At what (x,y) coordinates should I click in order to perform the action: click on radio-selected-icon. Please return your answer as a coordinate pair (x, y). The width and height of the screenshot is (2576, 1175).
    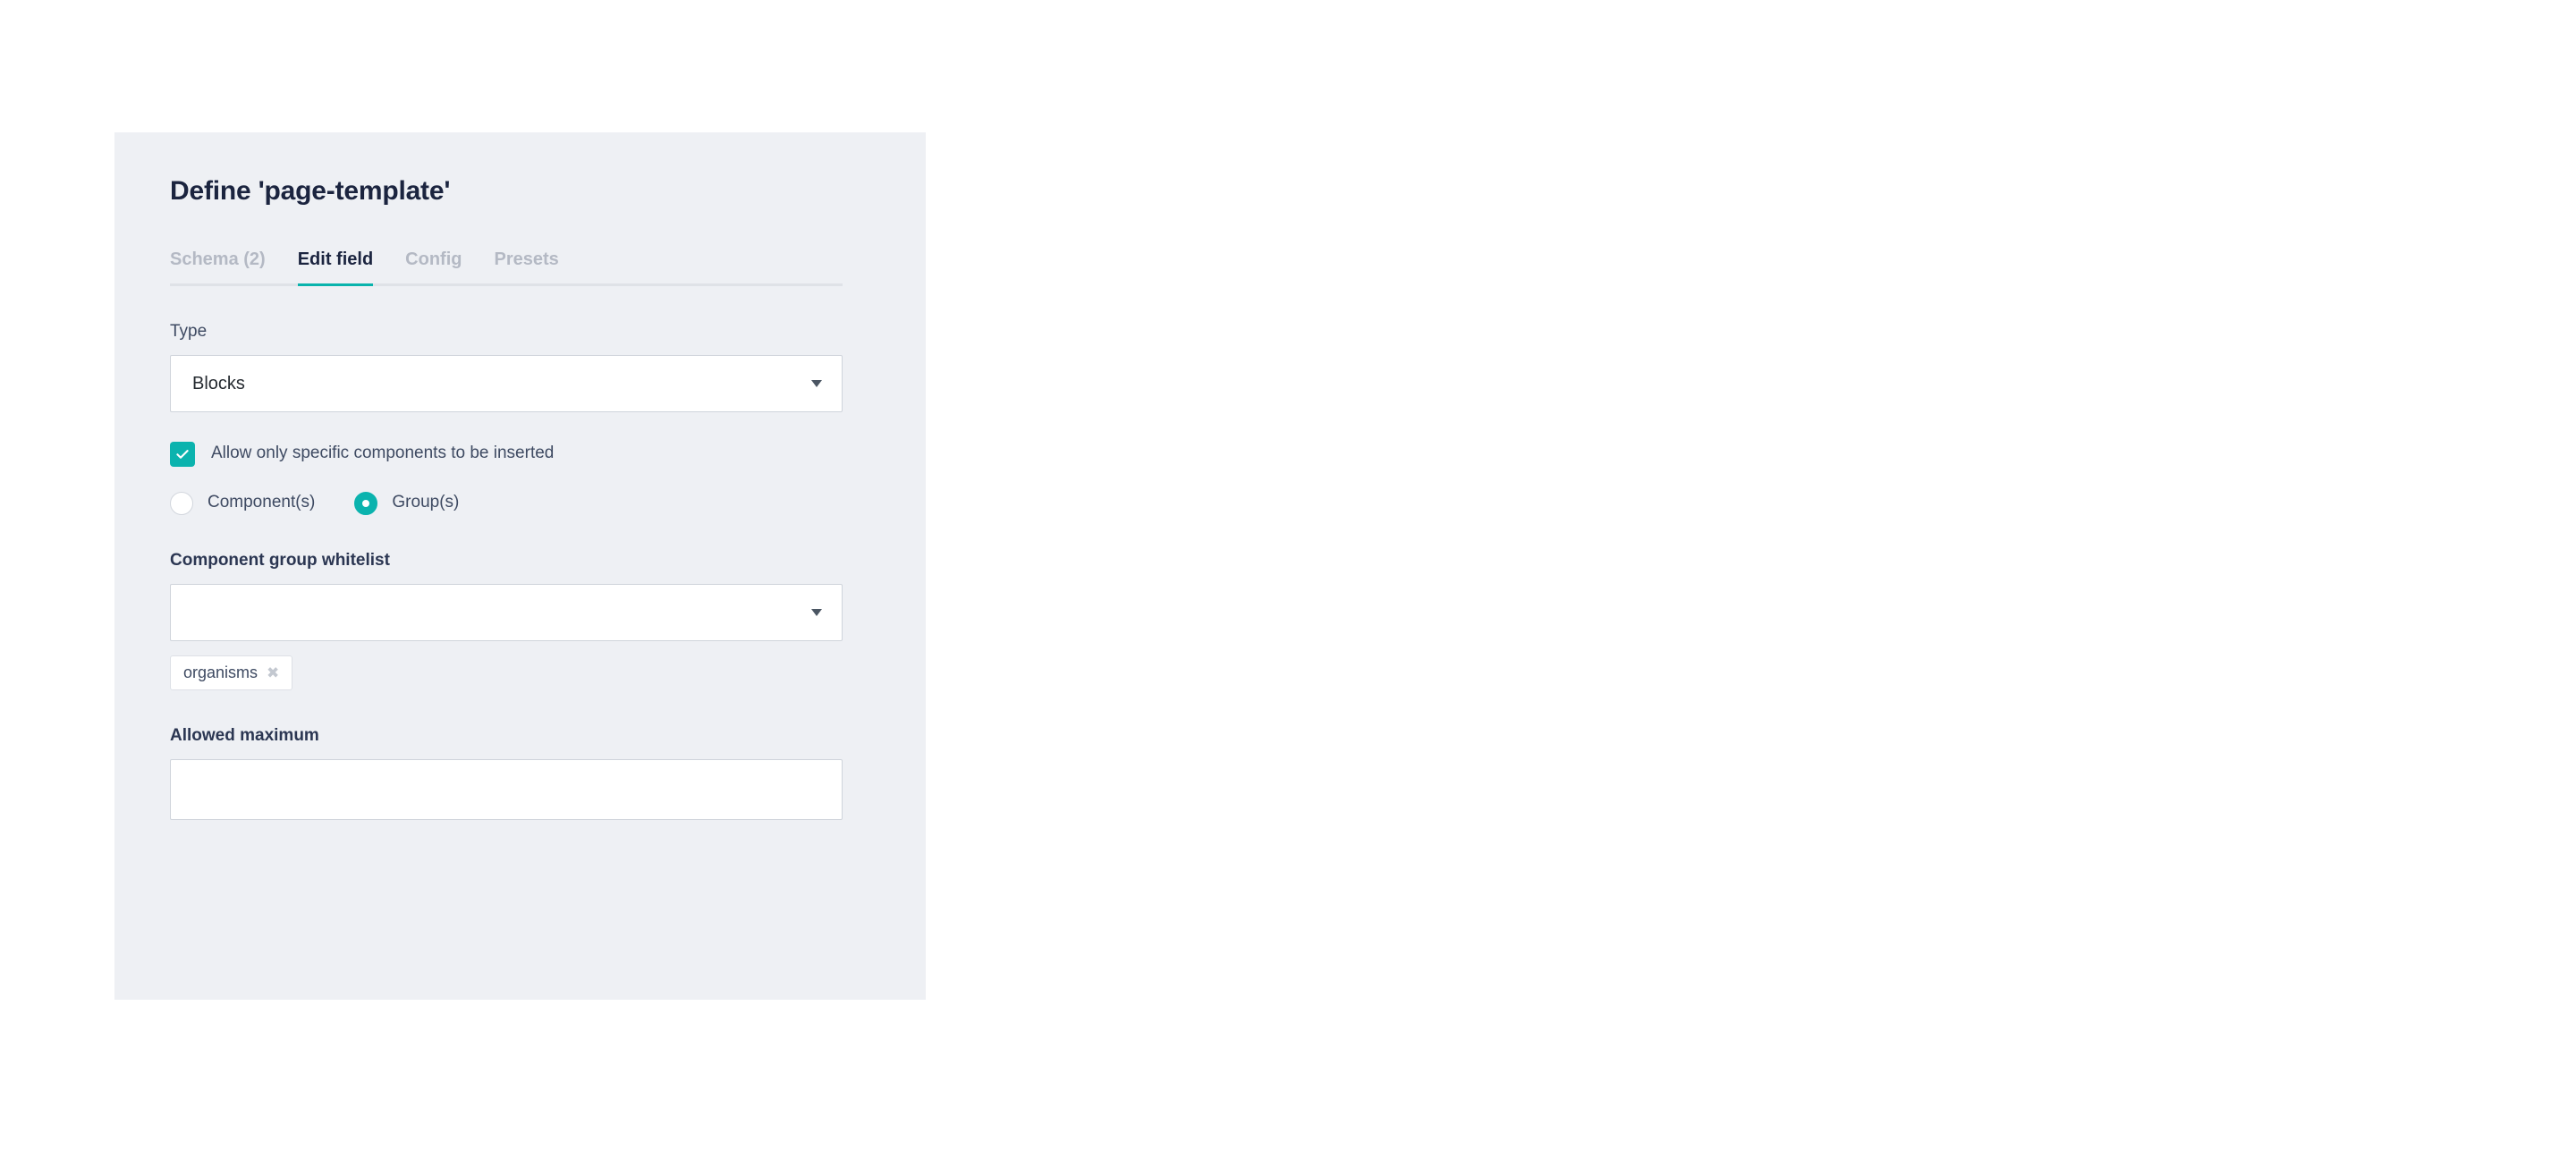
    Looking at the image, I should click on (366, 503).